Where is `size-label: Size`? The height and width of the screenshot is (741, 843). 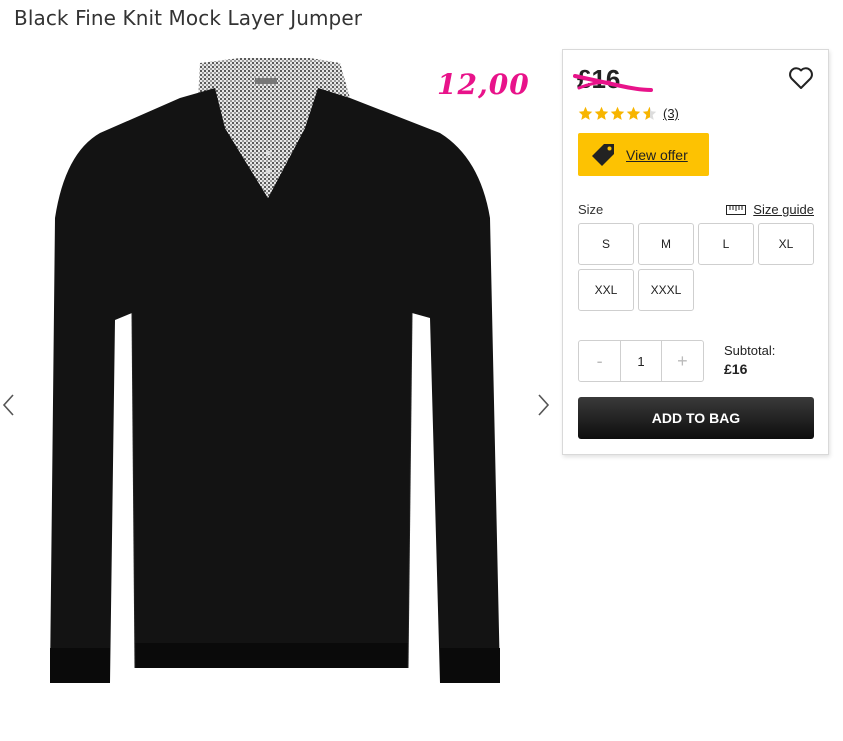
size-label: Size is located at coordinates (591, 209).